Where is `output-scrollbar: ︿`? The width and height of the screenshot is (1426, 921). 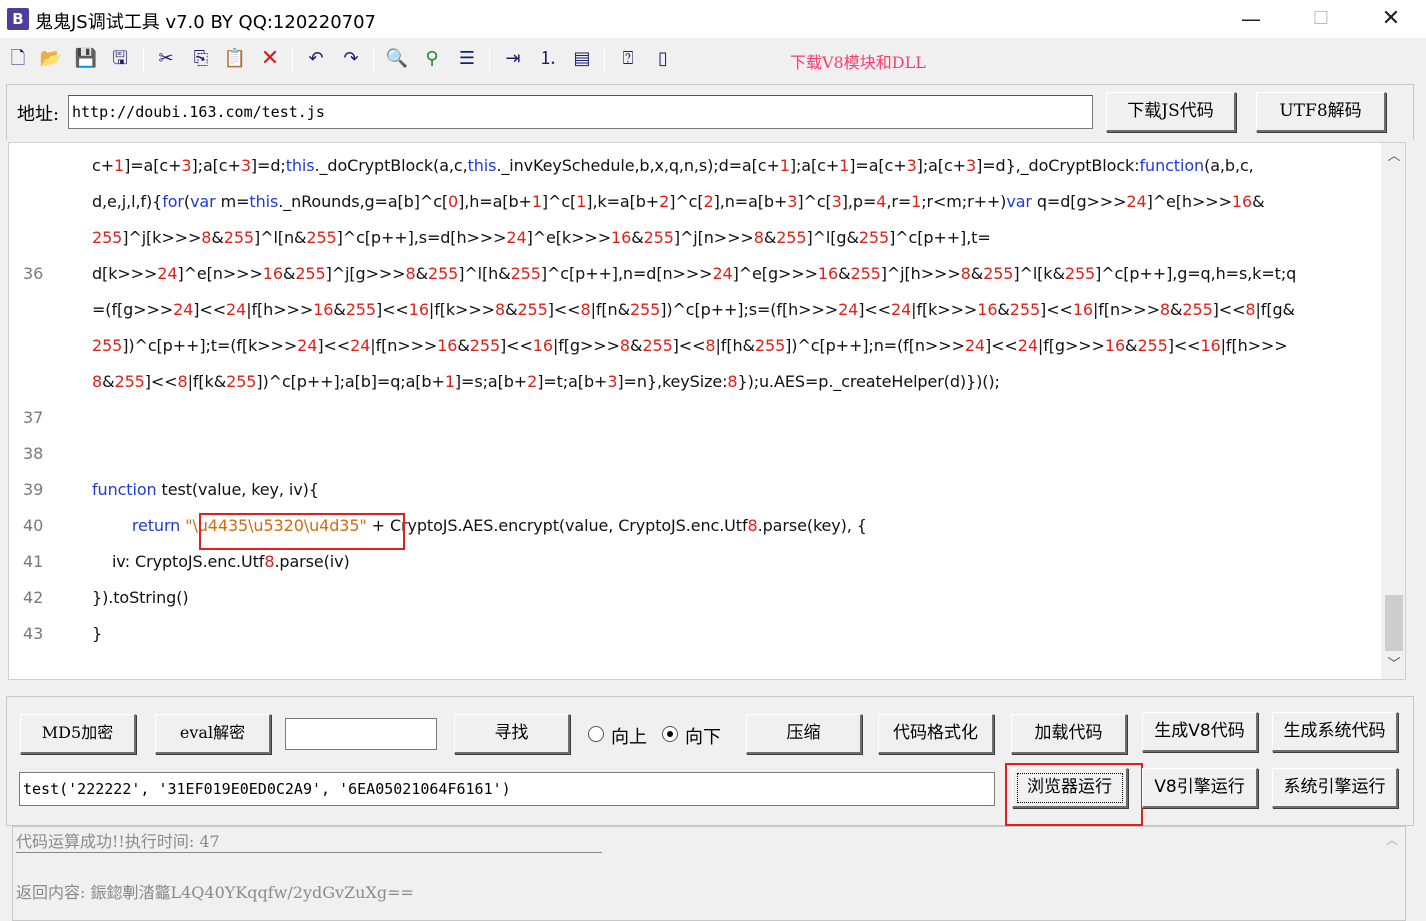
output-scrollbar: ︿ is located at coordinates (1392, 873).